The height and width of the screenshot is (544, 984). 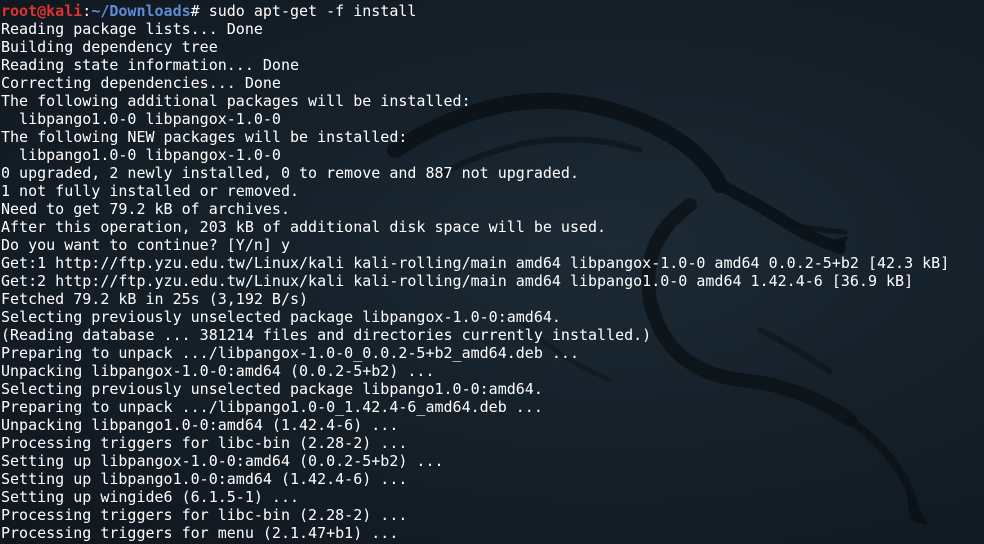 I want to click on prompt-at: @, so click(x=42, y=11).